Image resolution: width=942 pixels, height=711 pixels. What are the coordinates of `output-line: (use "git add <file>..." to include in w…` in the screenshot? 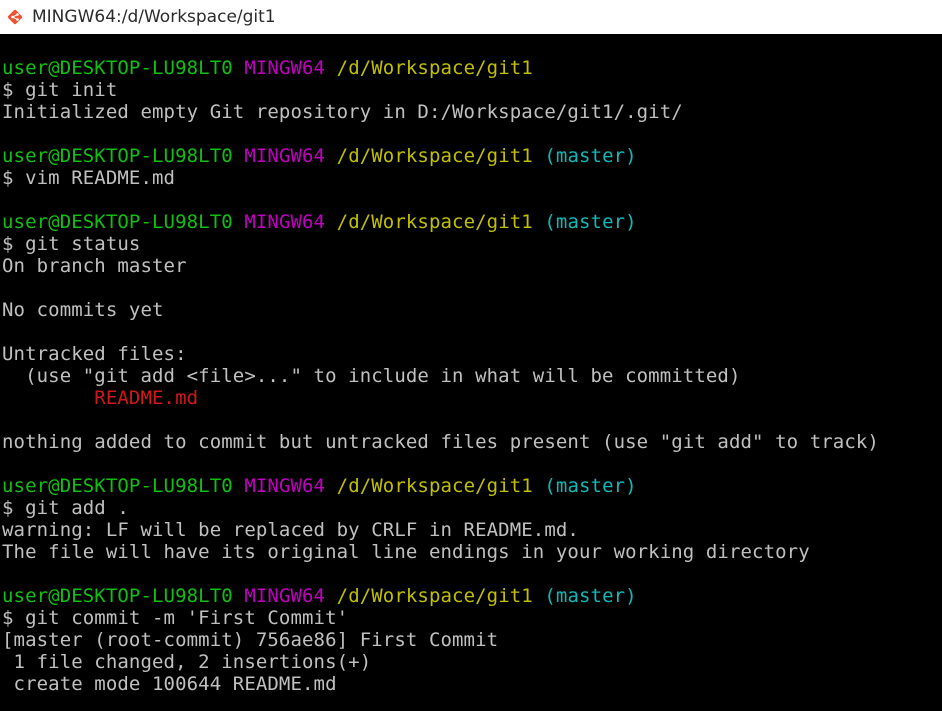 It's located at (371, 376).